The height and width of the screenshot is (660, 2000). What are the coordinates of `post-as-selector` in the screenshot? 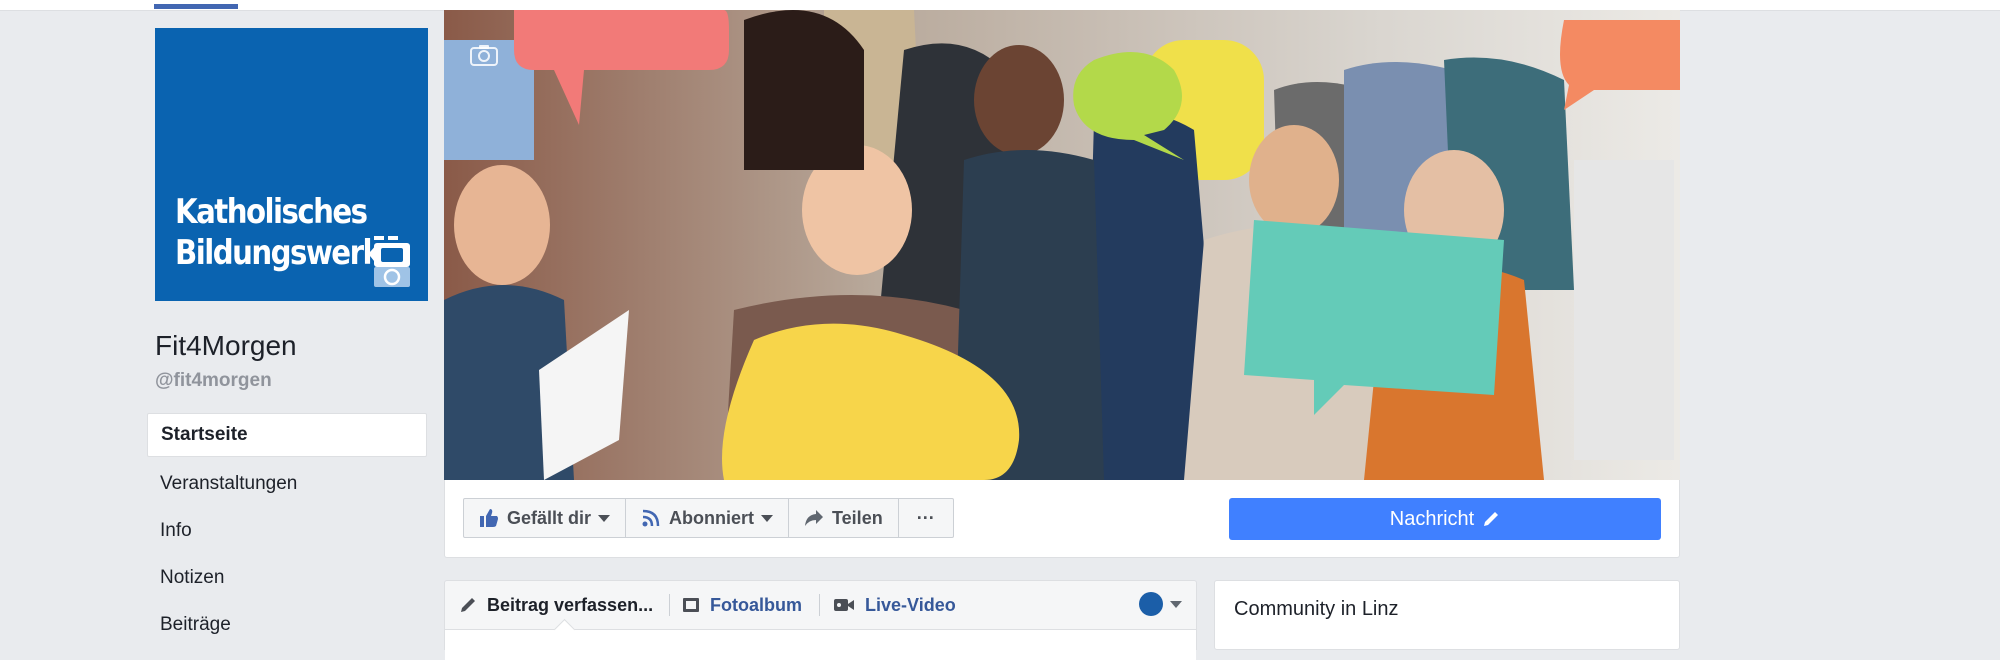 It's located at (1160, 604).